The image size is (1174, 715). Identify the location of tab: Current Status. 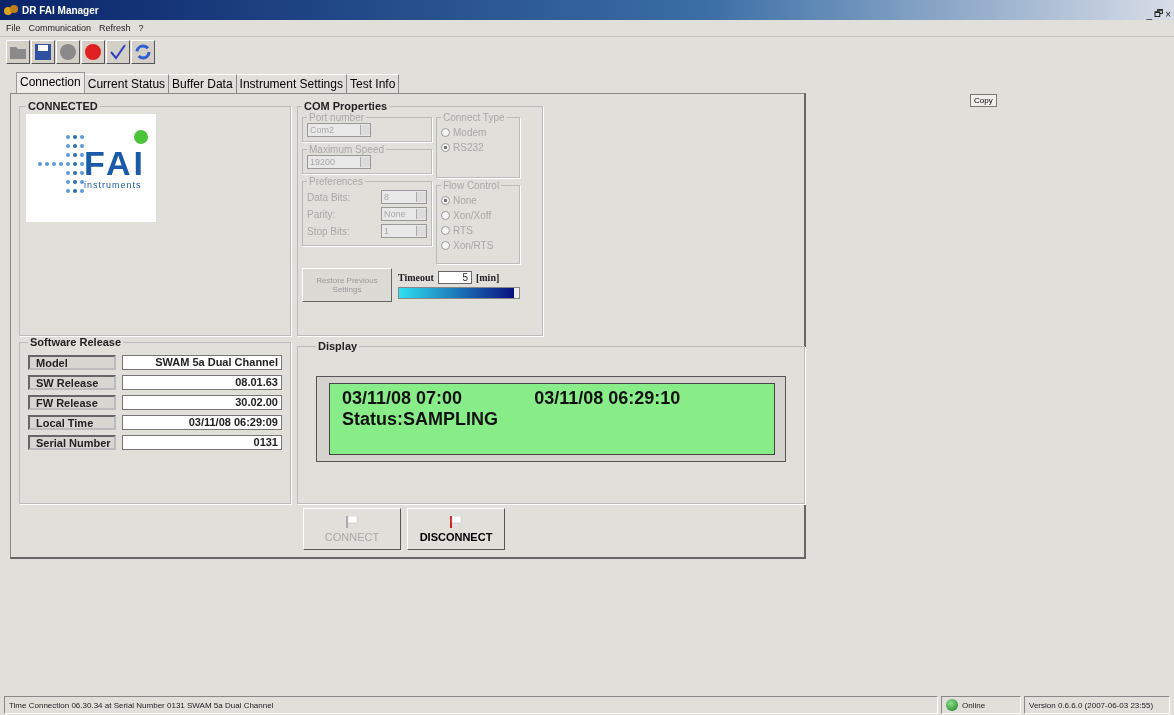
(127, 83).